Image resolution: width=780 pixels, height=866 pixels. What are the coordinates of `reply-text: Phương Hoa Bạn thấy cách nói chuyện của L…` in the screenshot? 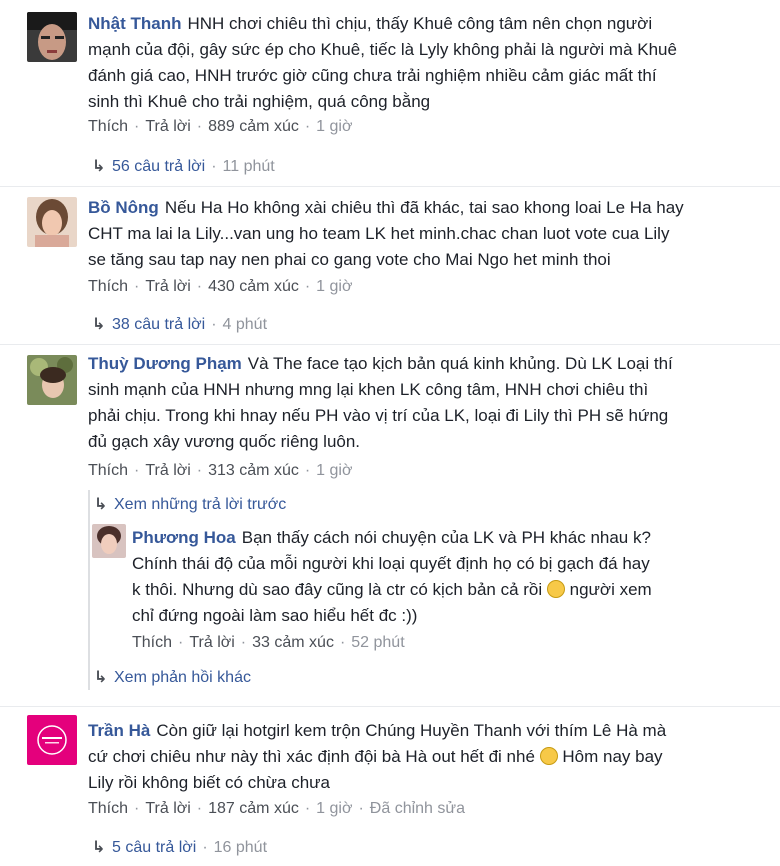 It's located at (392, 576).